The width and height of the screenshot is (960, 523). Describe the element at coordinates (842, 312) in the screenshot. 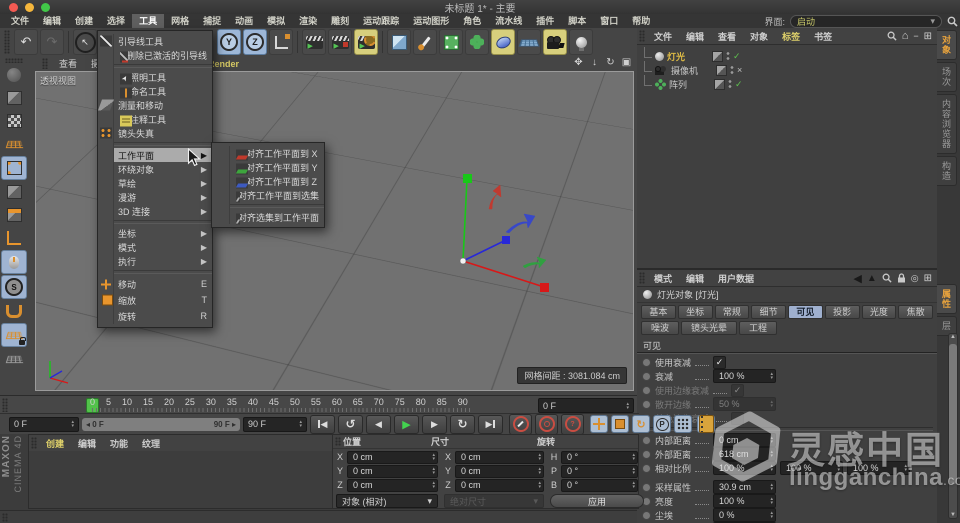

I see `attribute-tab: 投影` at that location.